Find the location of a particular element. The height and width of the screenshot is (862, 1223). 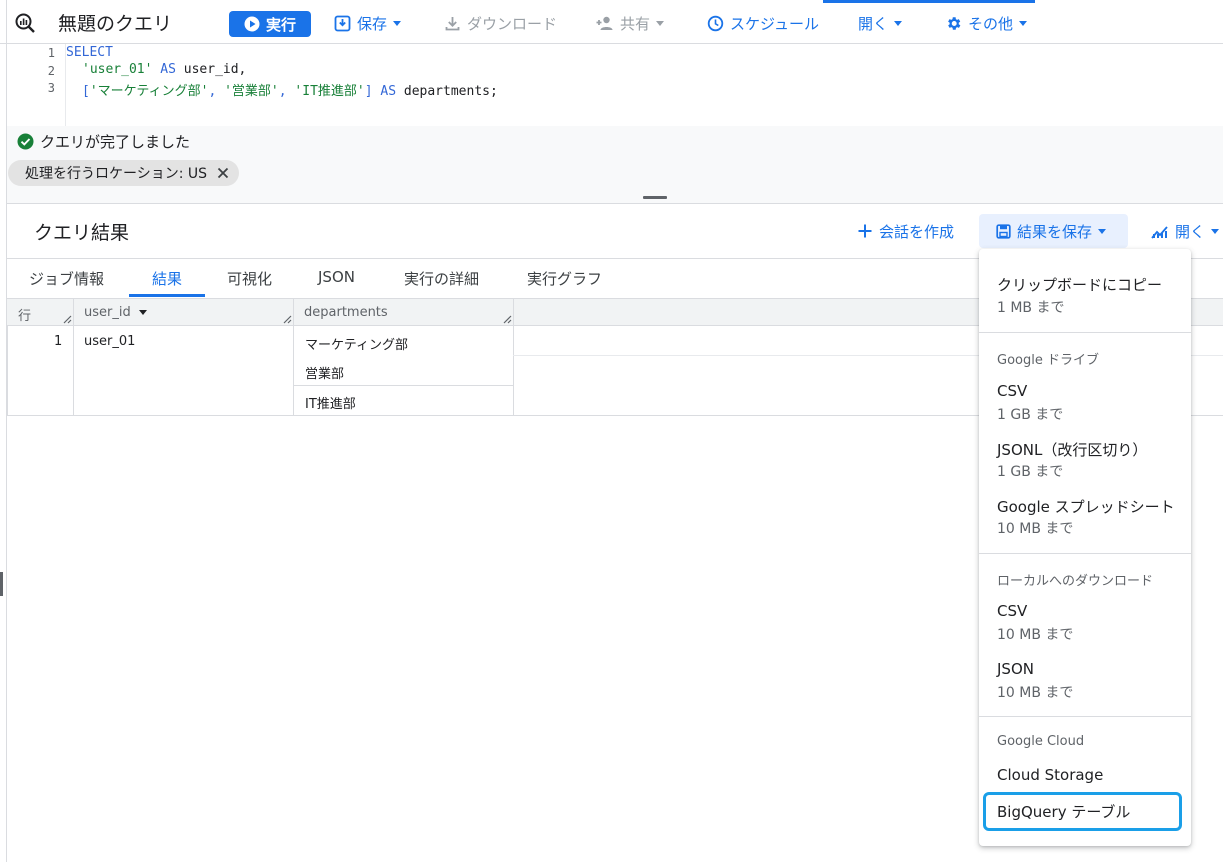

code-identifier: user_id, is located at coordinates (215, 69).